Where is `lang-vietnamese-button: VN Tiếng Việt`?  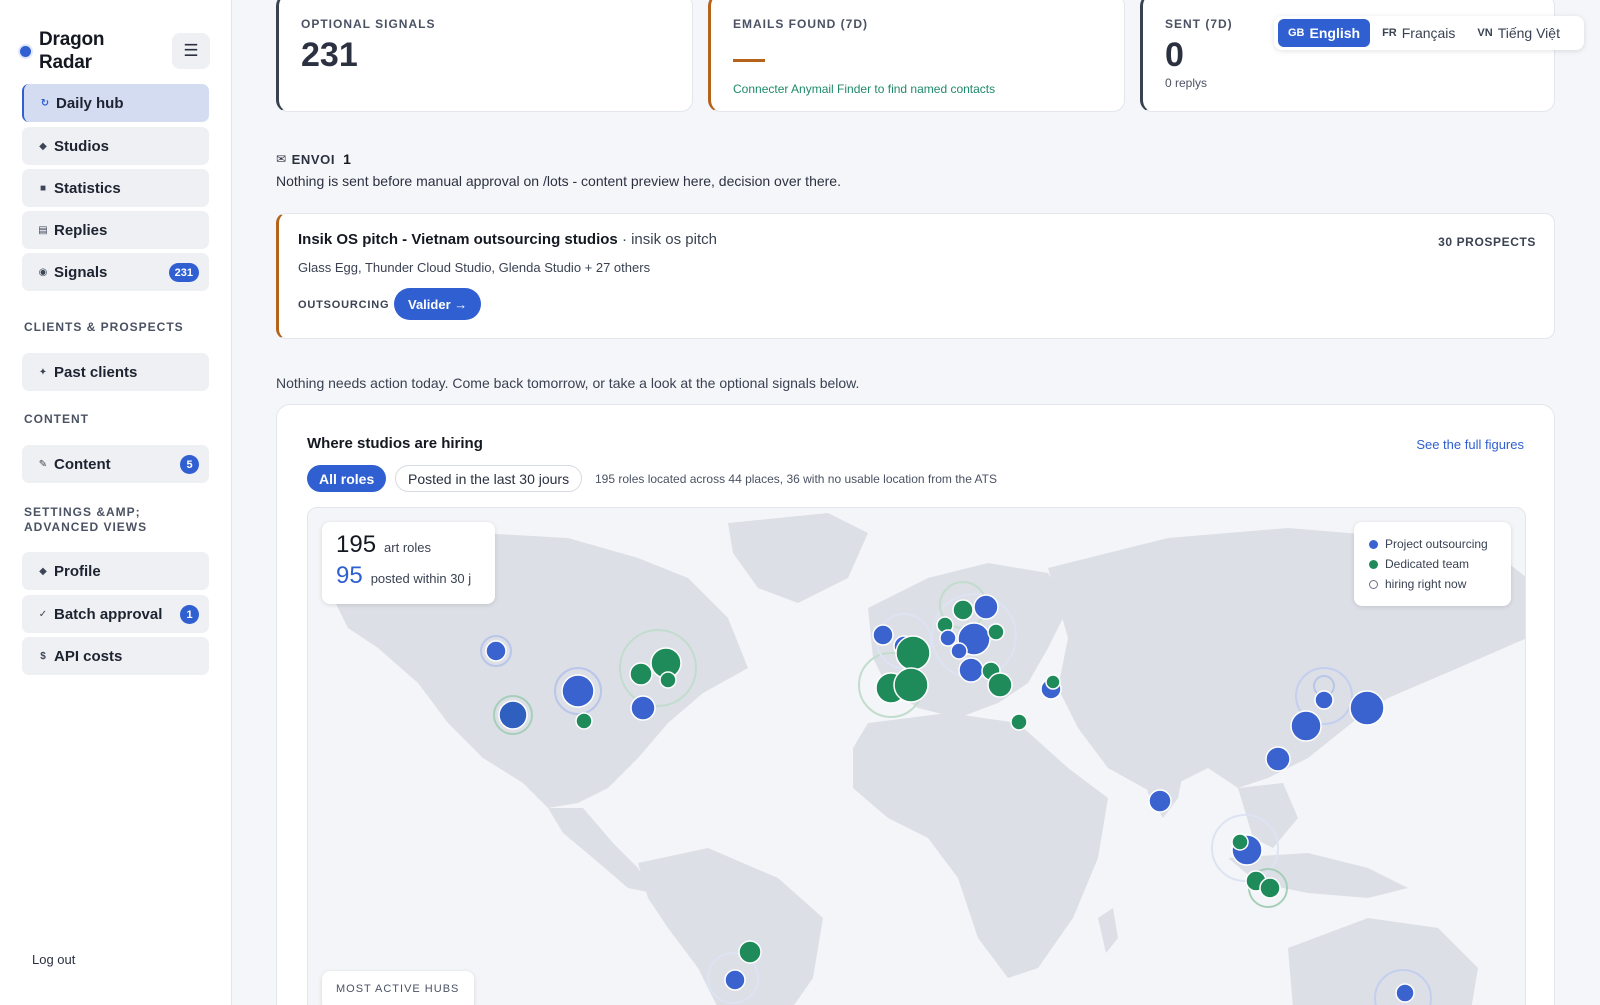 lang-vietnamese-button: VN Tiếng Việt is located at coordinates (1518, 33).